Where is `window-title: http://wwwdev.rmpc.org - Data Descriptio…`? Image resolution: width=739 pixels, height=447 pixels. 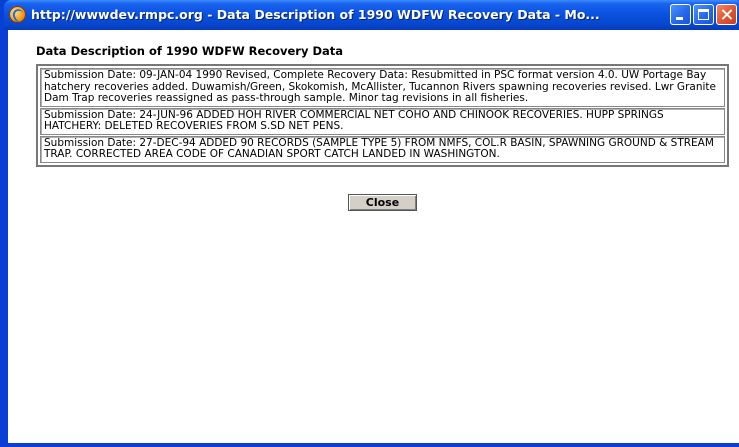
window-title: http://wwwdev.rmpc.org - Data Descriptio… is located at coordinates (315, 14).